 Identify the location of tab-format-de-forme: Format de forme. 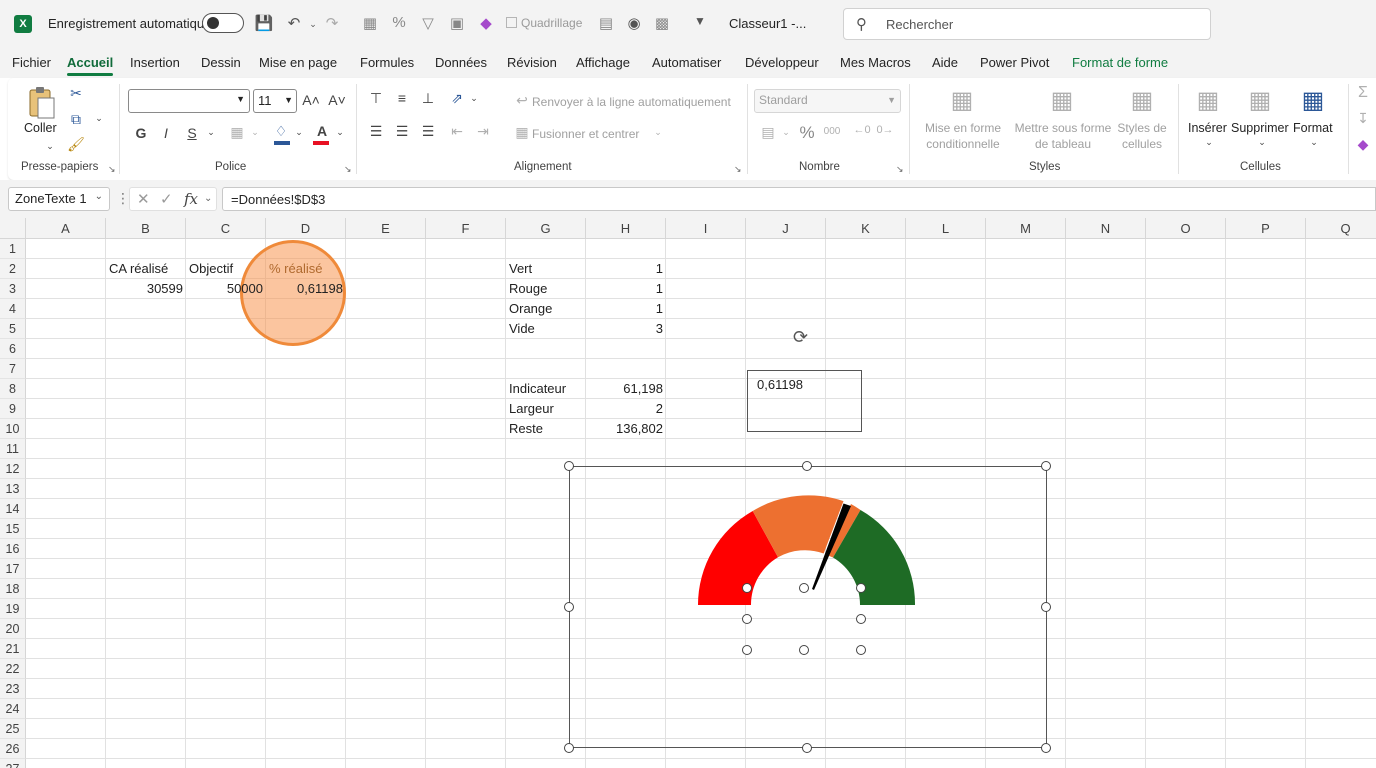
(1120, 62).